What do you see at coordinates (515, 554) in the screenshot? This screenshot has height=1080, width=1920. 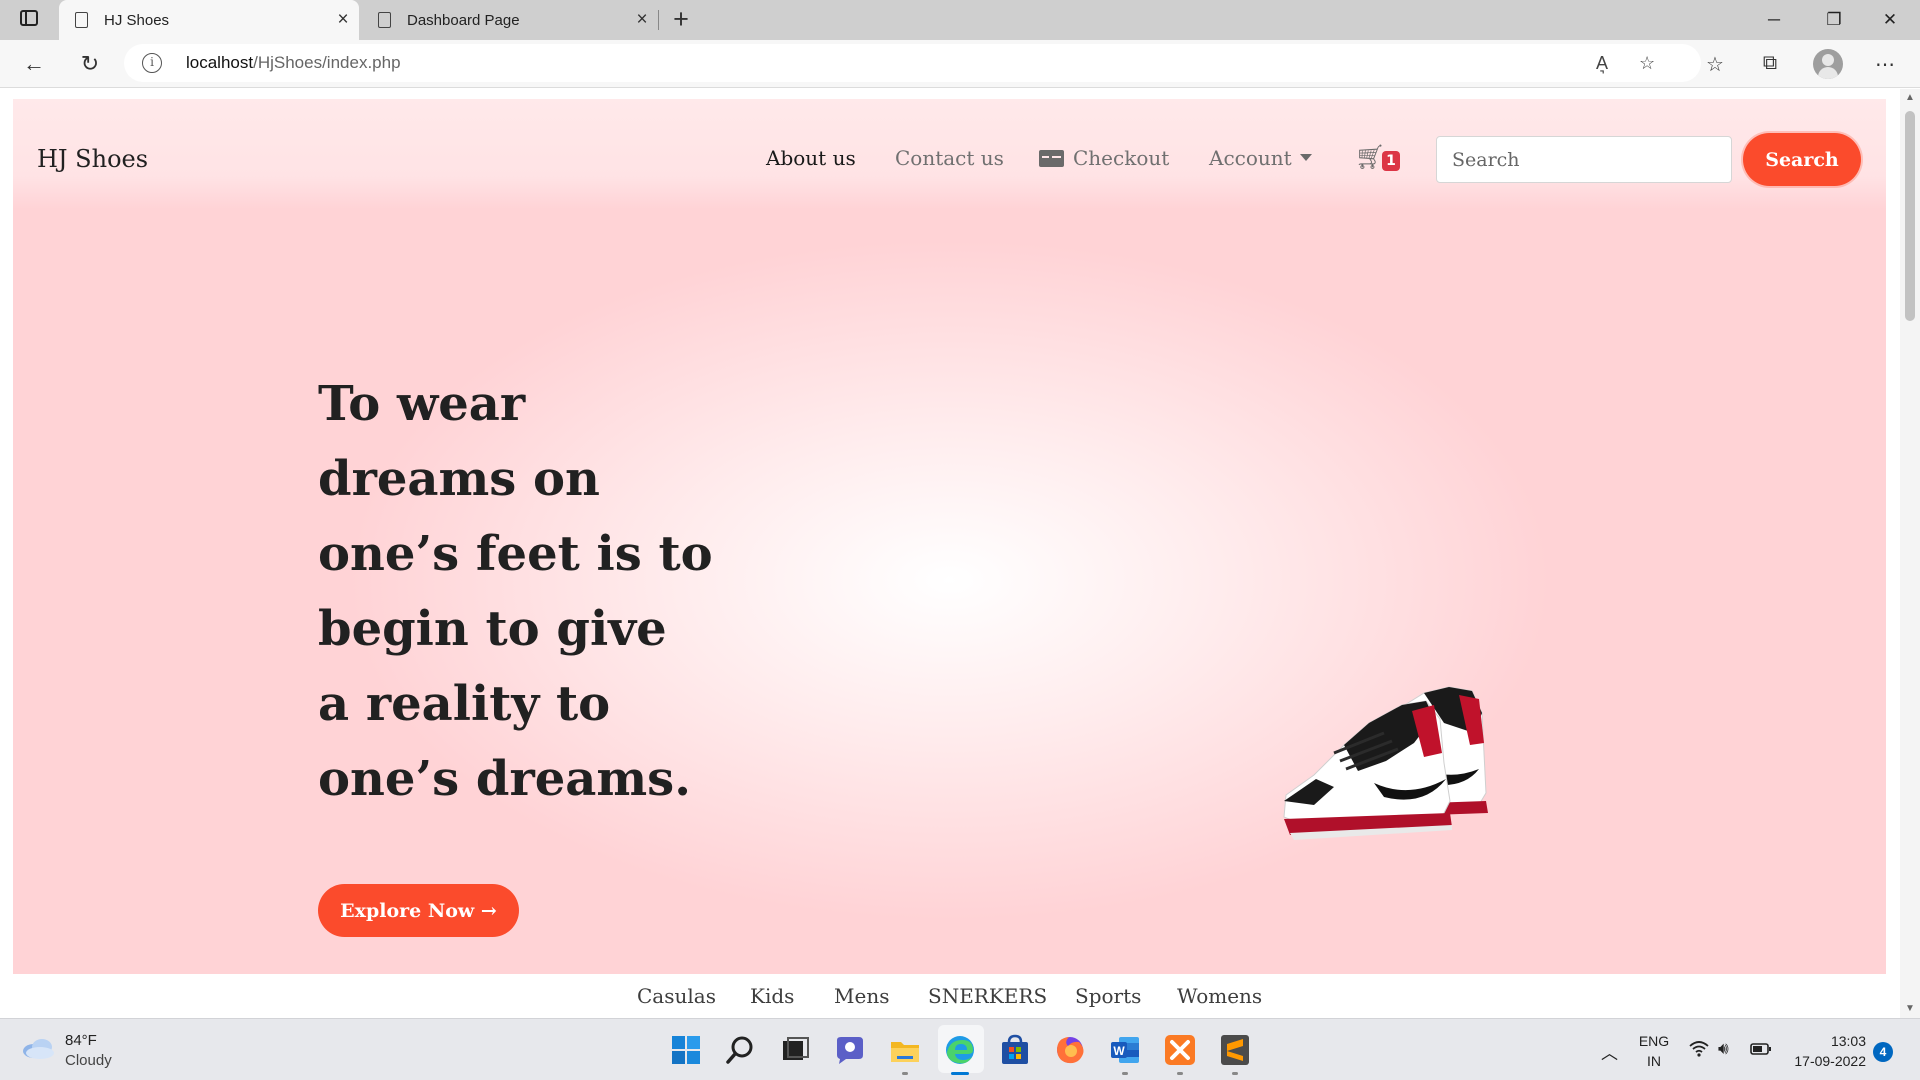 I see `headline-line: one’s feet is to` at bounding box center [515, 554].